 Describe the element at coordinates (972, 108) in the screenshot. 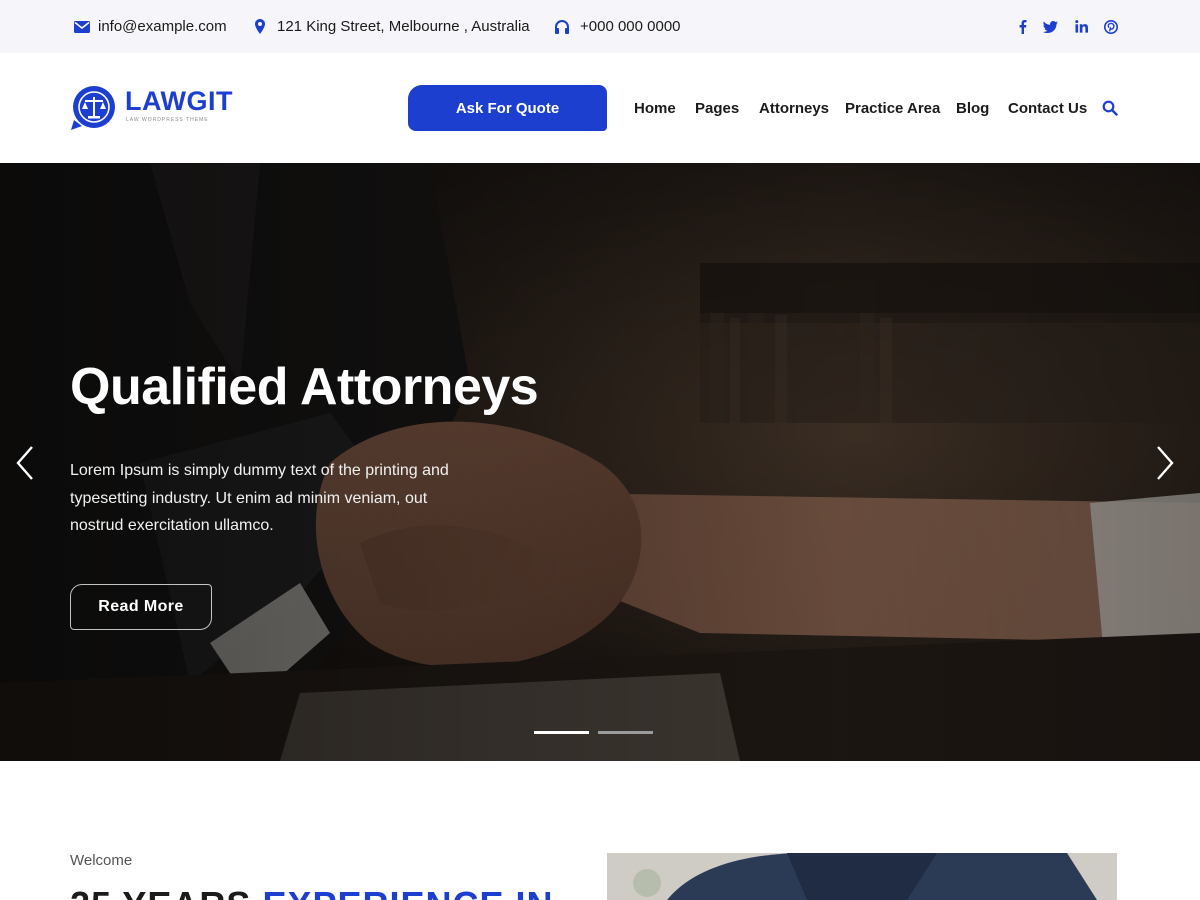

I see `nav-item-blog: Blog` at that location.